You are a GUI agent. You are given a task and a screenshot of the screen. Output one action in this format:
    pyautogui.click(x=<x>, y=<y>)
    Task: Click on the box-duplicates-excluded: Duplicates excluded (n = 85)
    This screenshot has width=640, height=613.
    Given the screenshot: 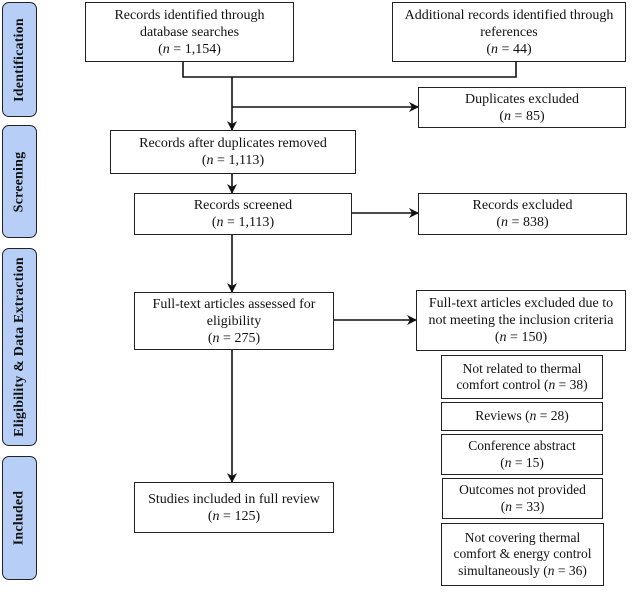 What is the action you would take?
    pyautogui.click(x=522, y=107)
    